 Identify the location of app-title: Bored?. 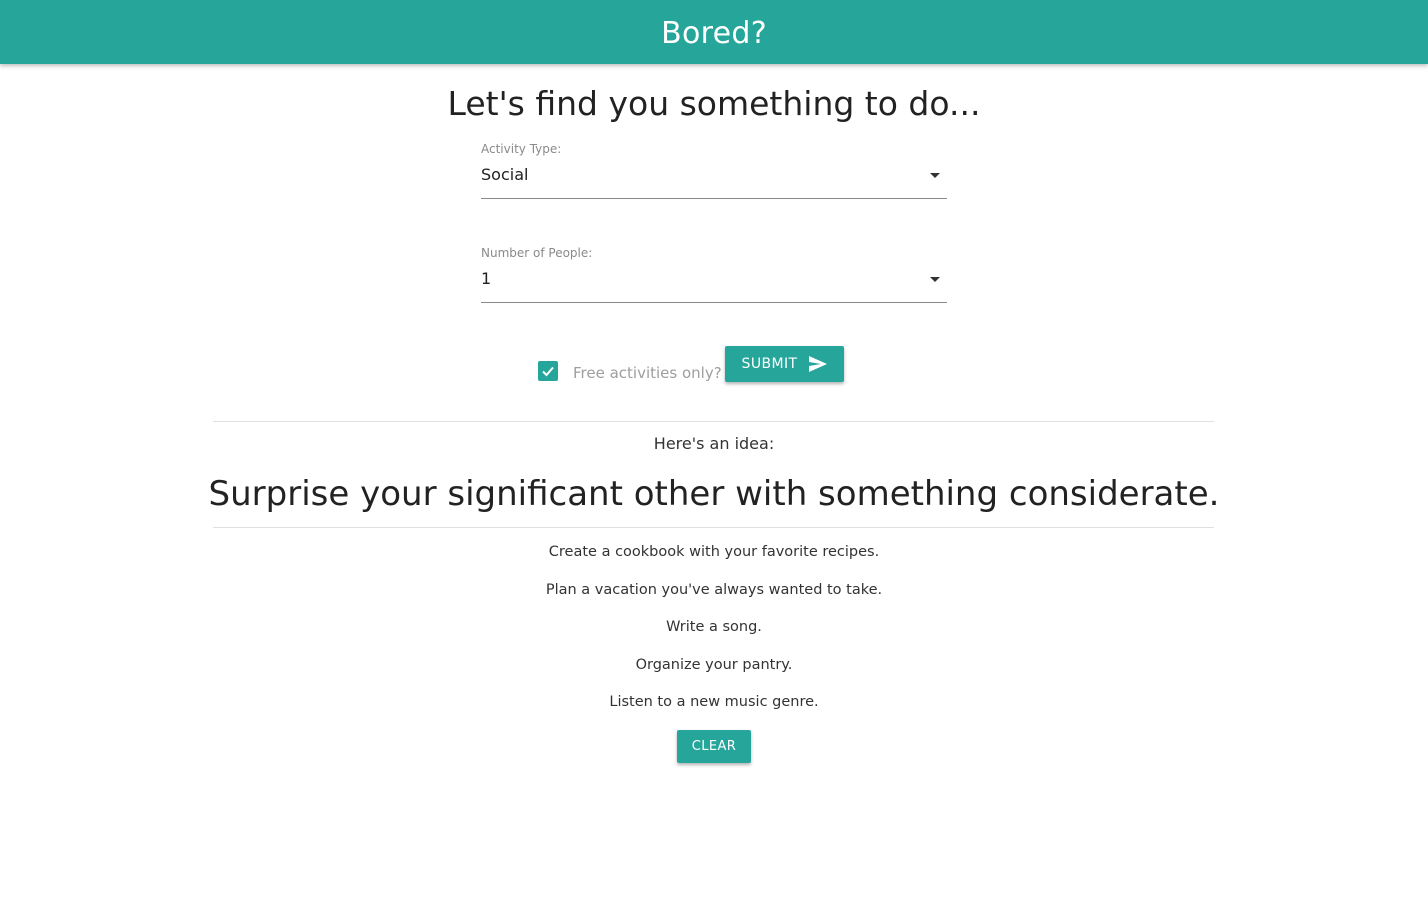
(714, 33).